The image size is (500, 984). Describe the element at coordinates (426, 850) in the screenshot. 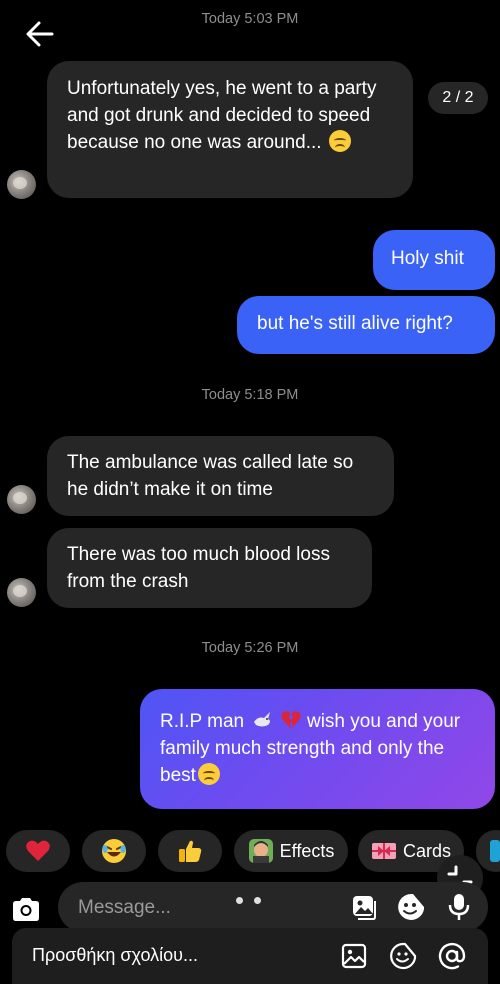

I see `cards-label: Cards` at that location.